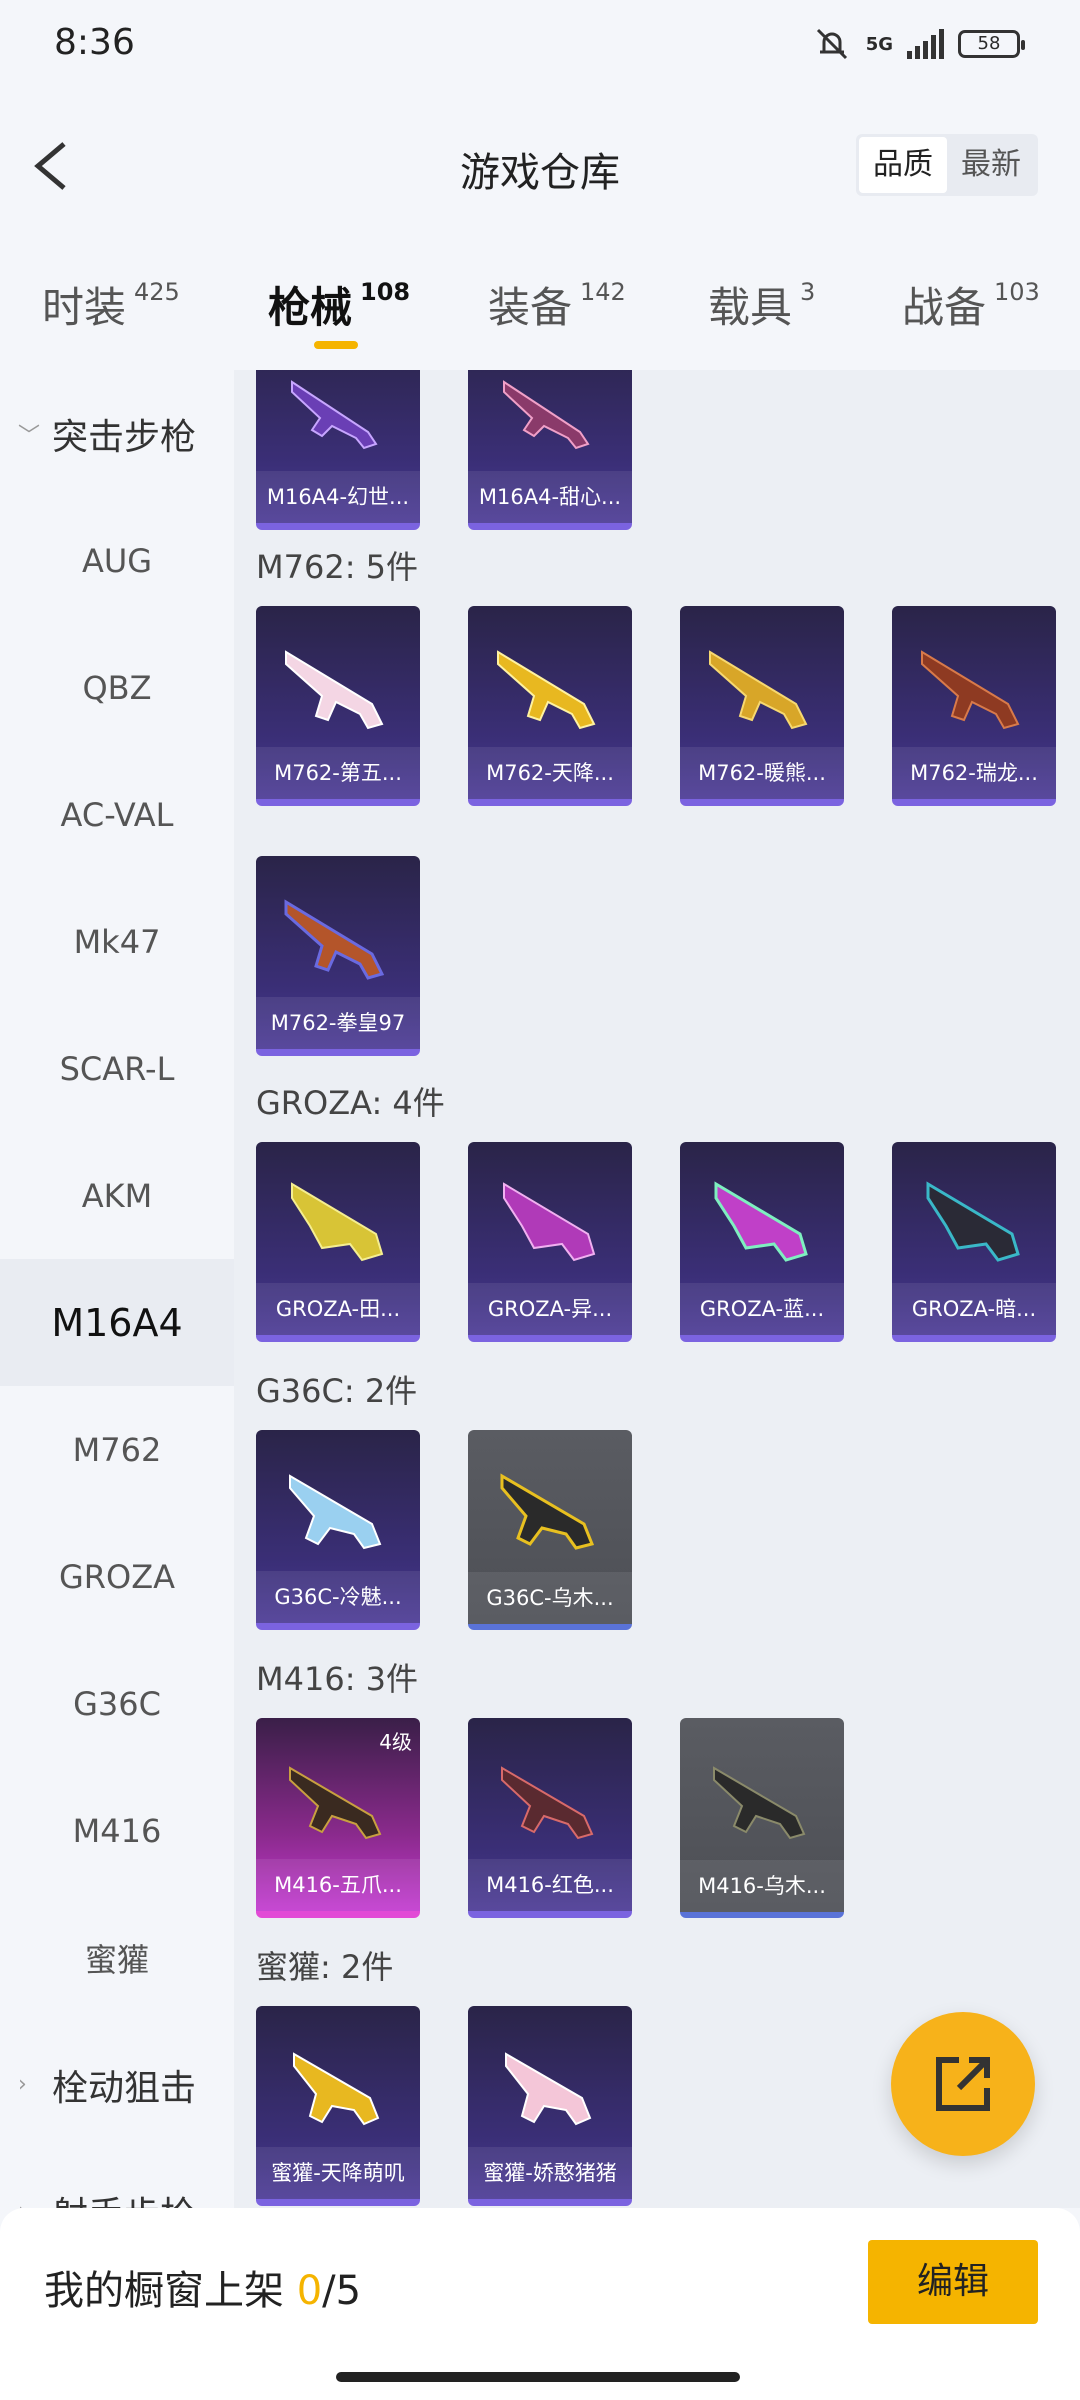  Describe the element at coordinates (342, 2291) in the screenshot. I see `shelf-total: /5` at that location.